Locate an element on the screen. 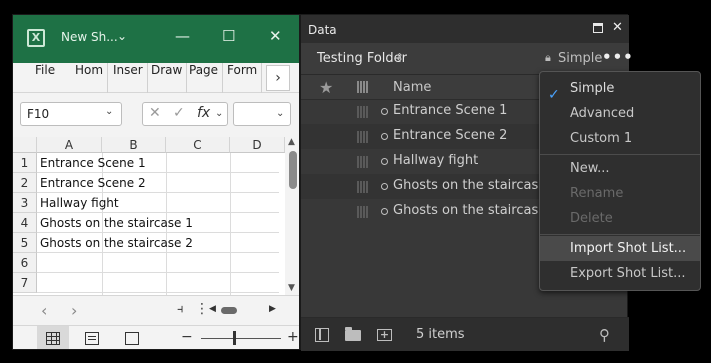 Image resolution: width=711 pixels, height=363 pixels. folder-updown-icon: ⇕ is located at coordinates (399, 57).